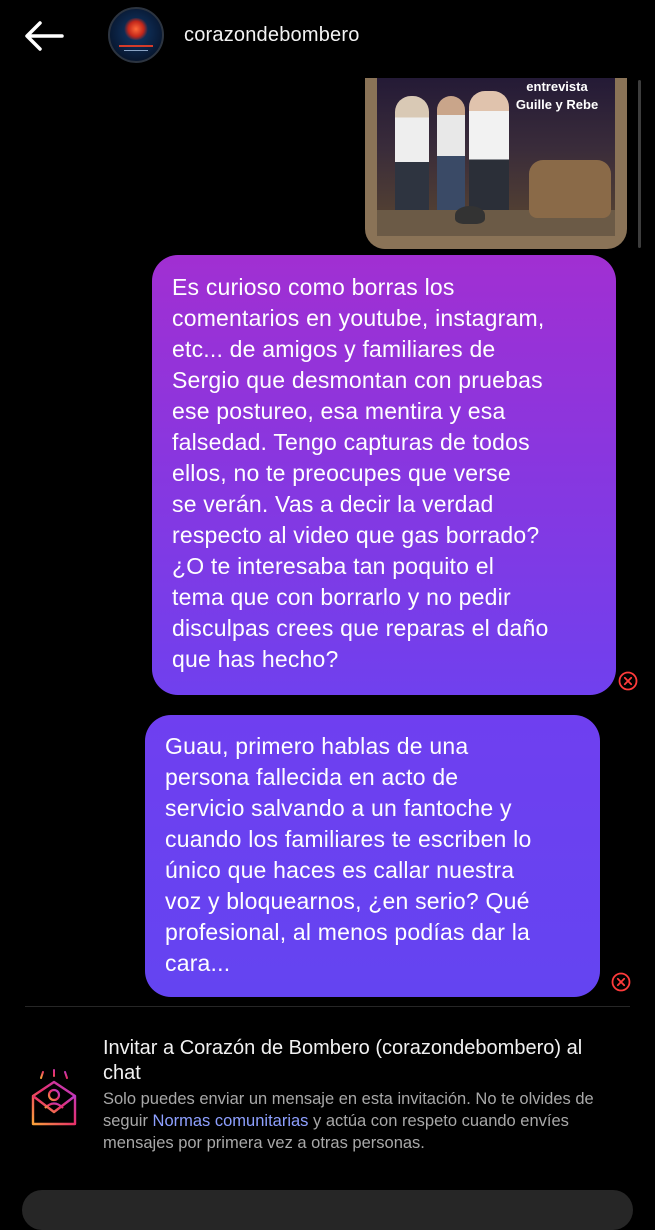 The image size is (655, 1230). Describe the element at coordinates (231, 1121) in the screenshot. I see `community-guidelines-link: Normas comunitarias` at that location.